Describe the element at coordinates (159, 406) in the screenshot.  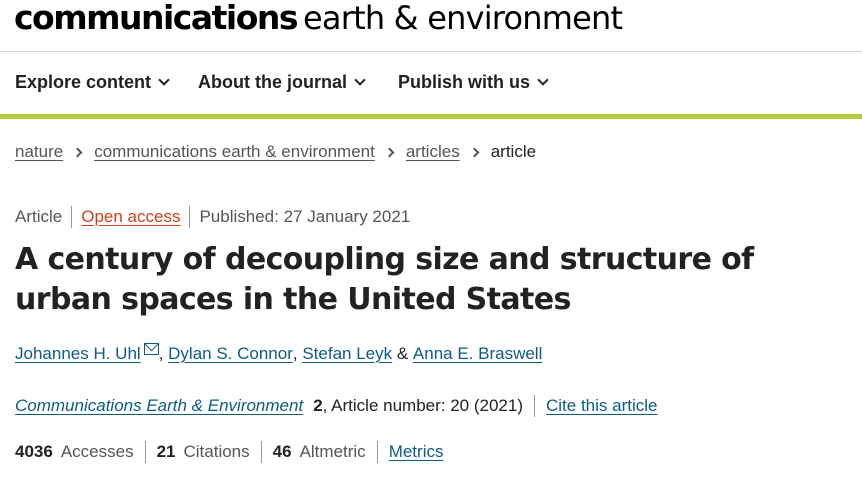
I see `journal-link: Communications Earth & Environment` at that location.